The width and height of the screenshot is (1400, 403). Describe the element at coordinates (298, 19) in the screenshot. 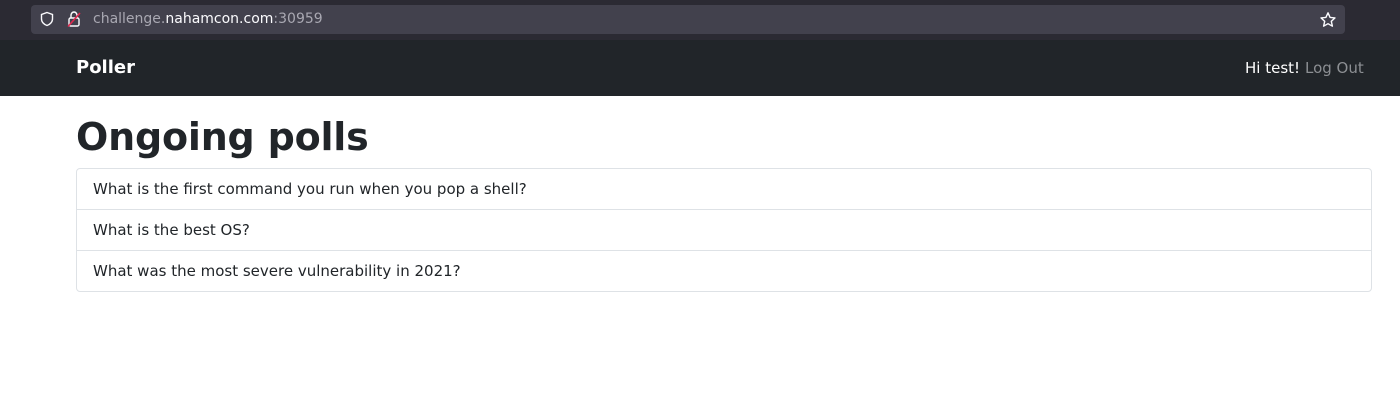

I see `url-port: :30959` at that location.